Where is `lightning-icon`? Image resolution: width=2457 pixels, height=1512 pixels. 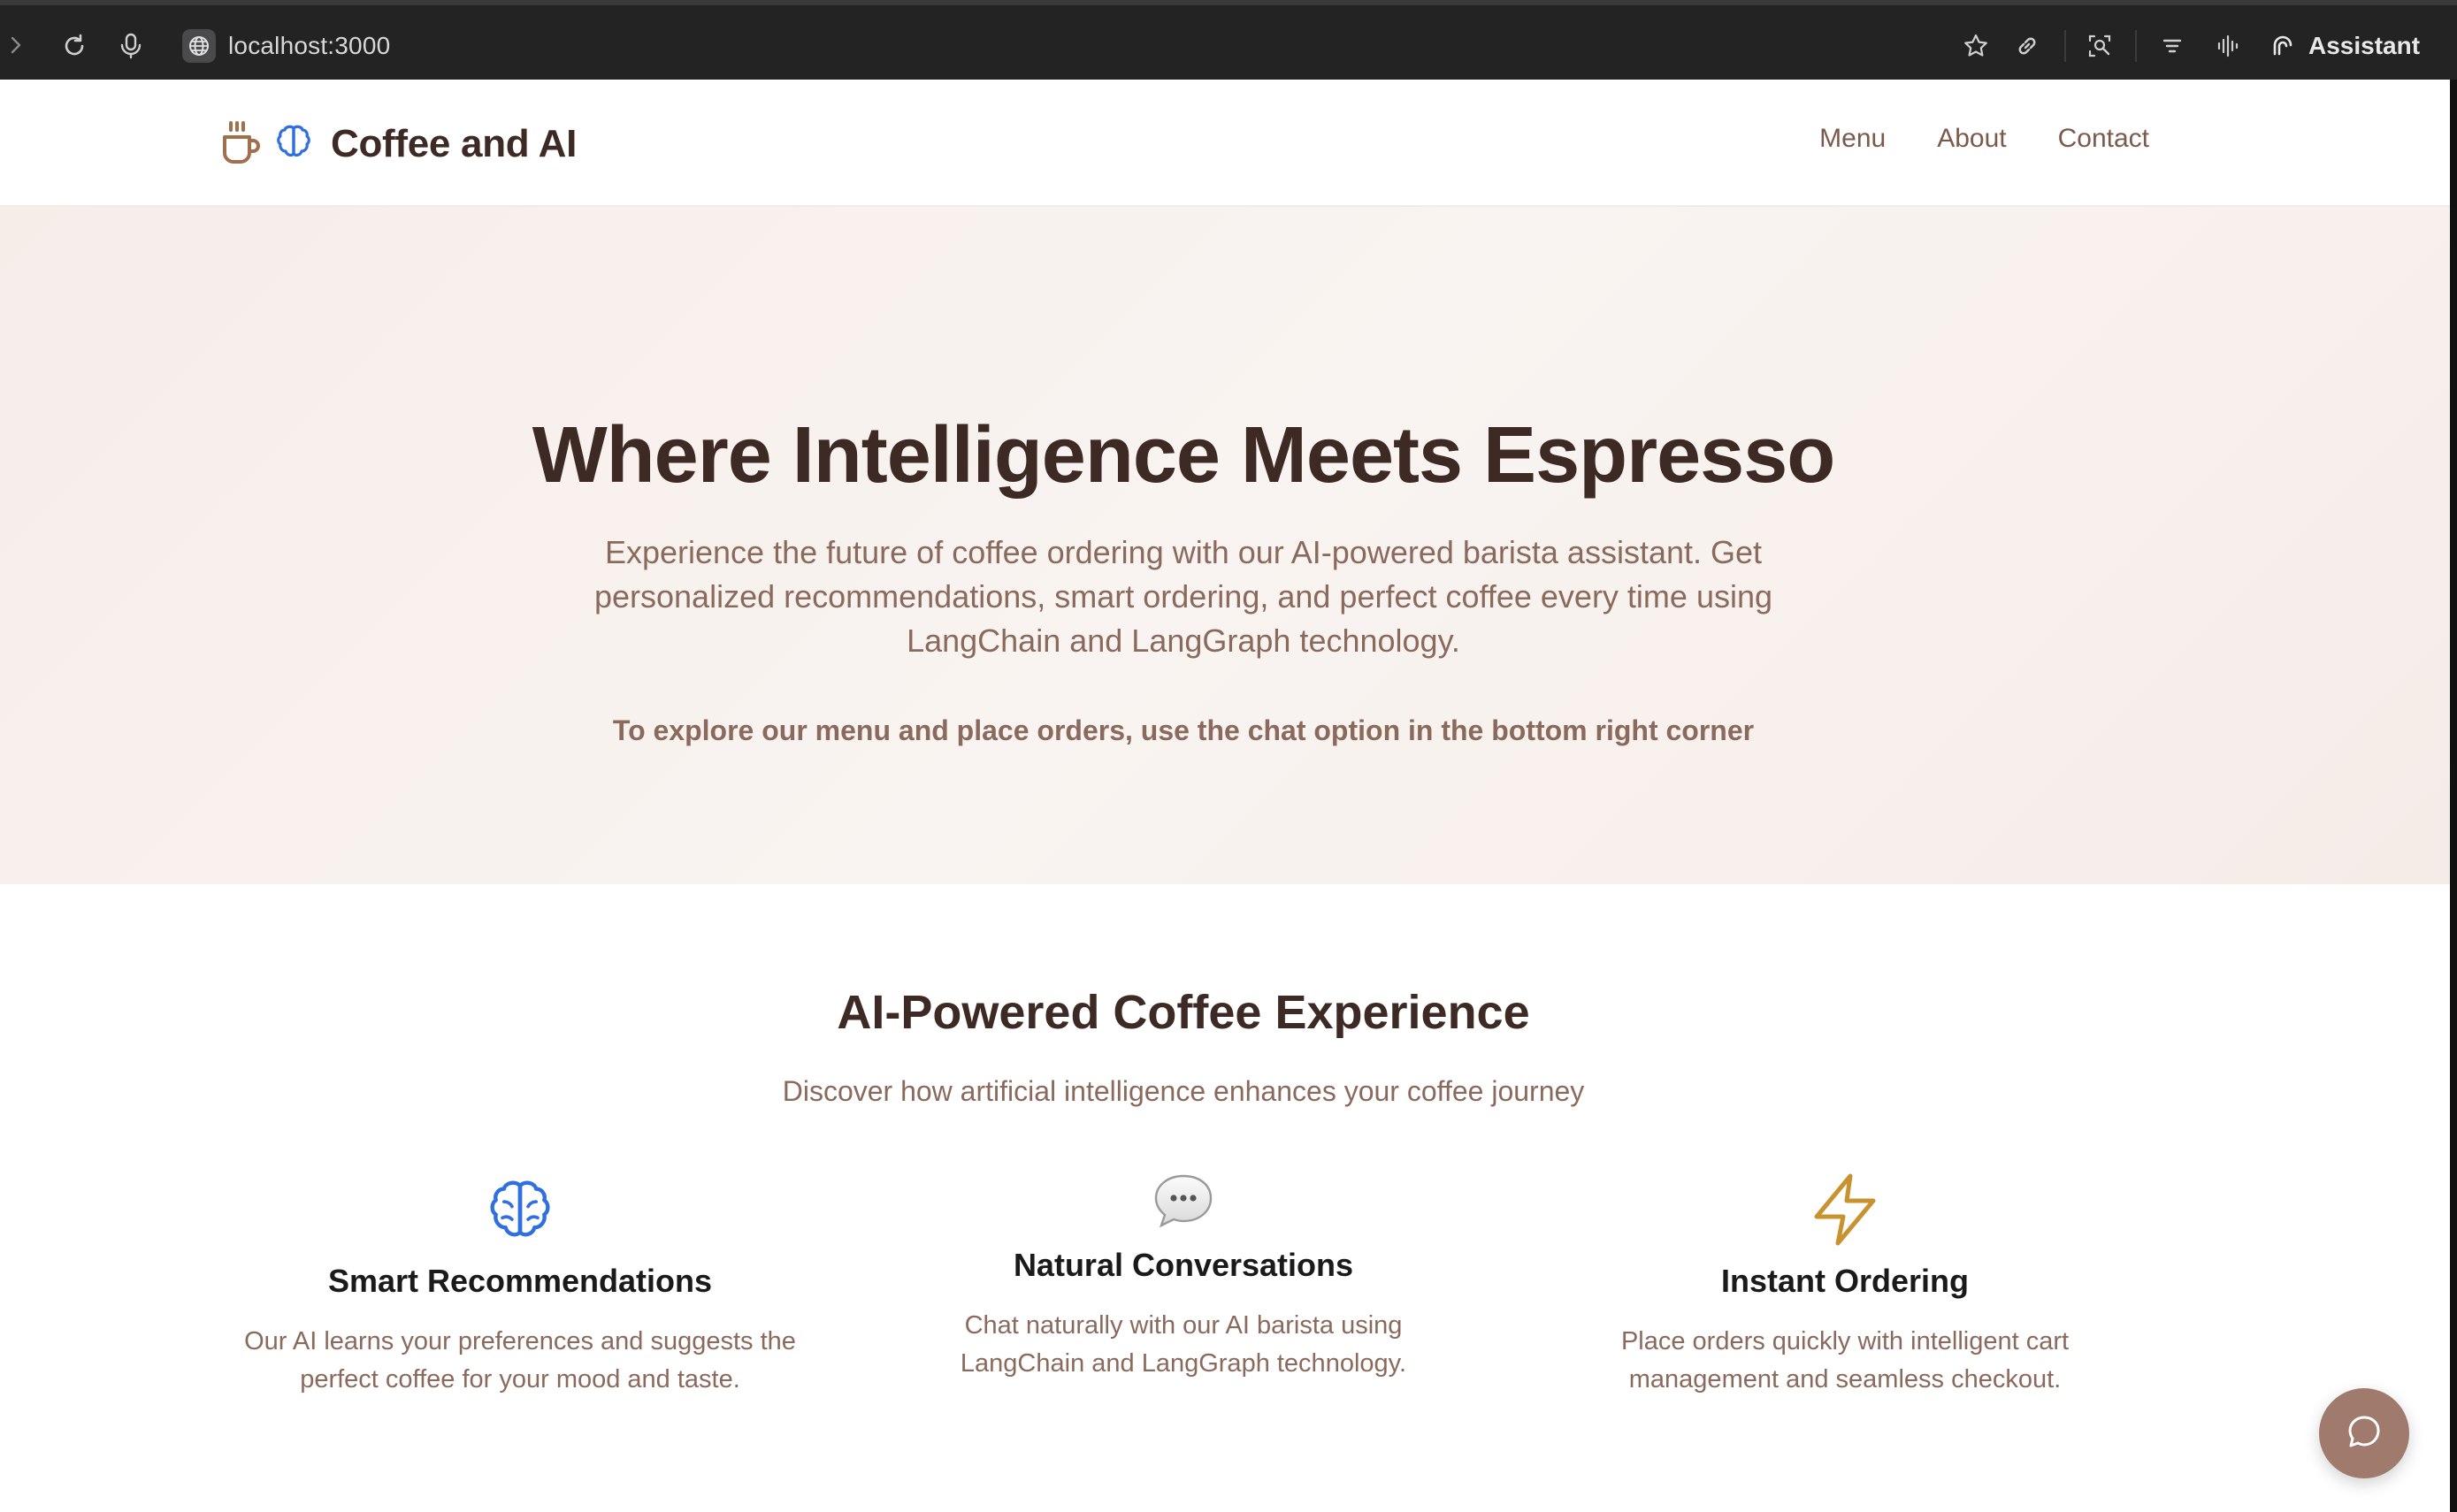
lightning-icon is located at coordinates (1845, 1198).